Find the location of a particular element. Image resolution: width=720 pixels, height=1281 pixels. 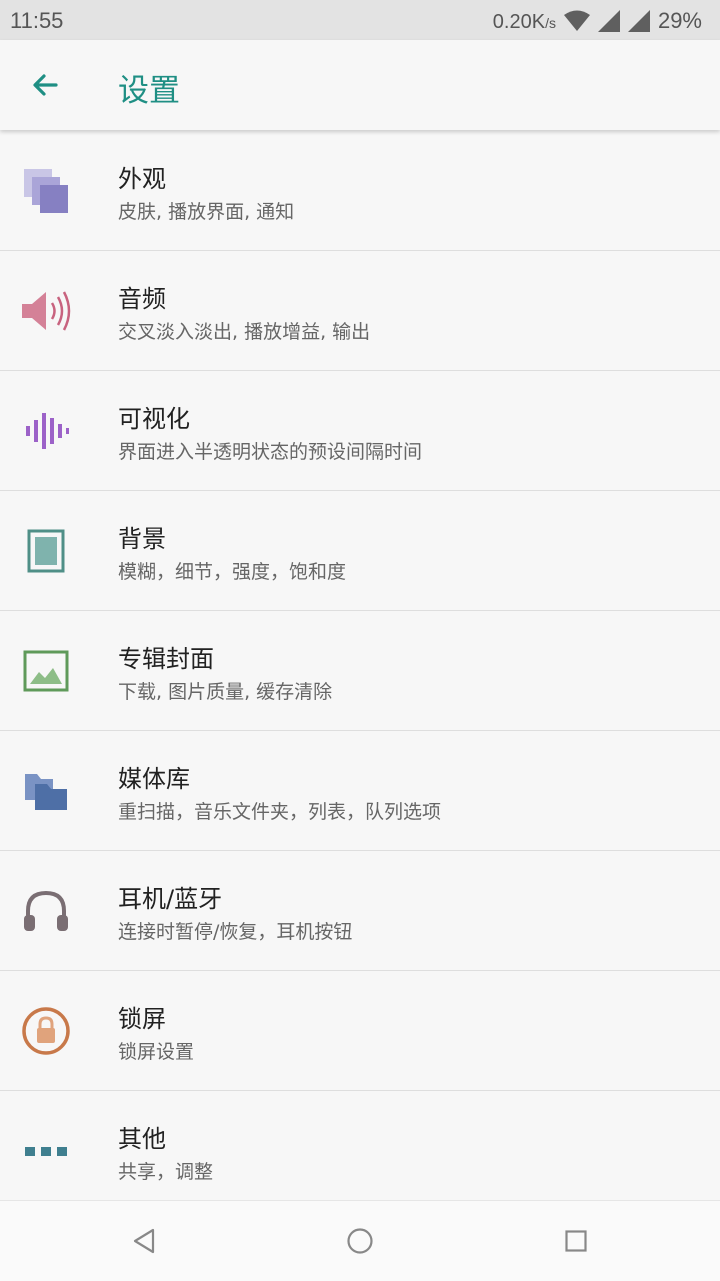

settings-item-headset: 耳机/蓝牙 连接时暂停/恢复，耳机按钮 is located at coordinates (360, 911).